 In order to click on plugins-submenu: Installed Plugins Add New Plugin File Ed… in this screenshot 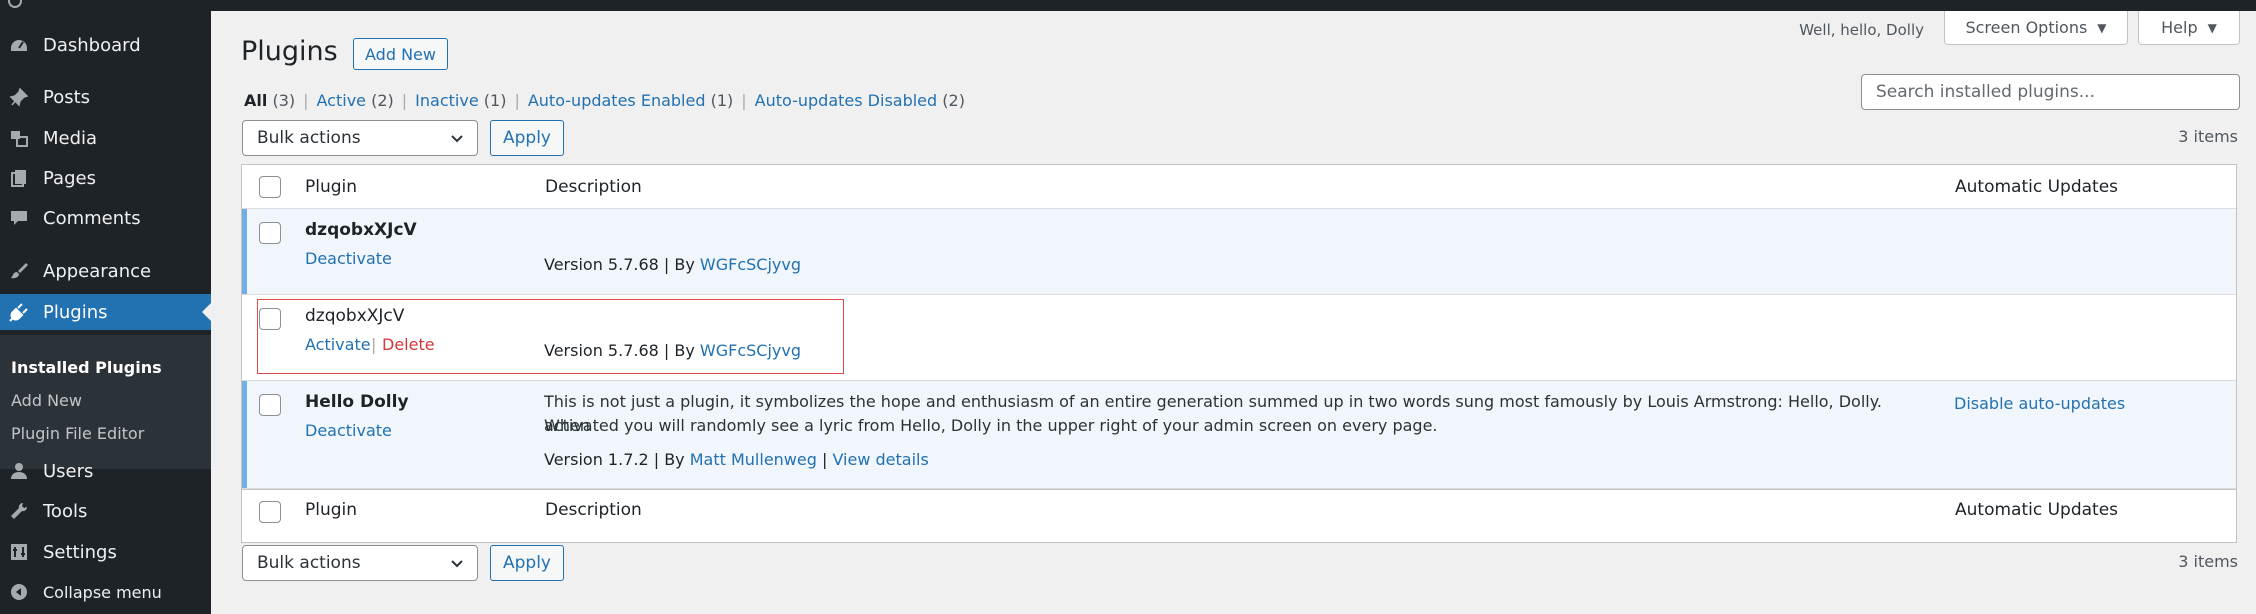, I will do `click(105, 402)`.